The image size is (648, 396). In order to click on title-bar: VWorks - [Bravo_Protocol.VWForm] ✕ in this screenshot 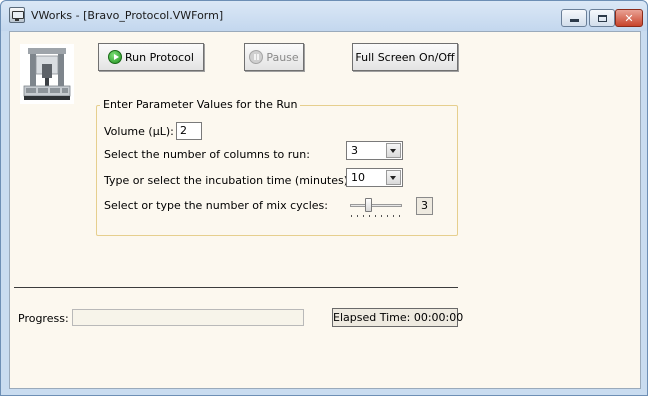, I will do `click(324, 16)`.